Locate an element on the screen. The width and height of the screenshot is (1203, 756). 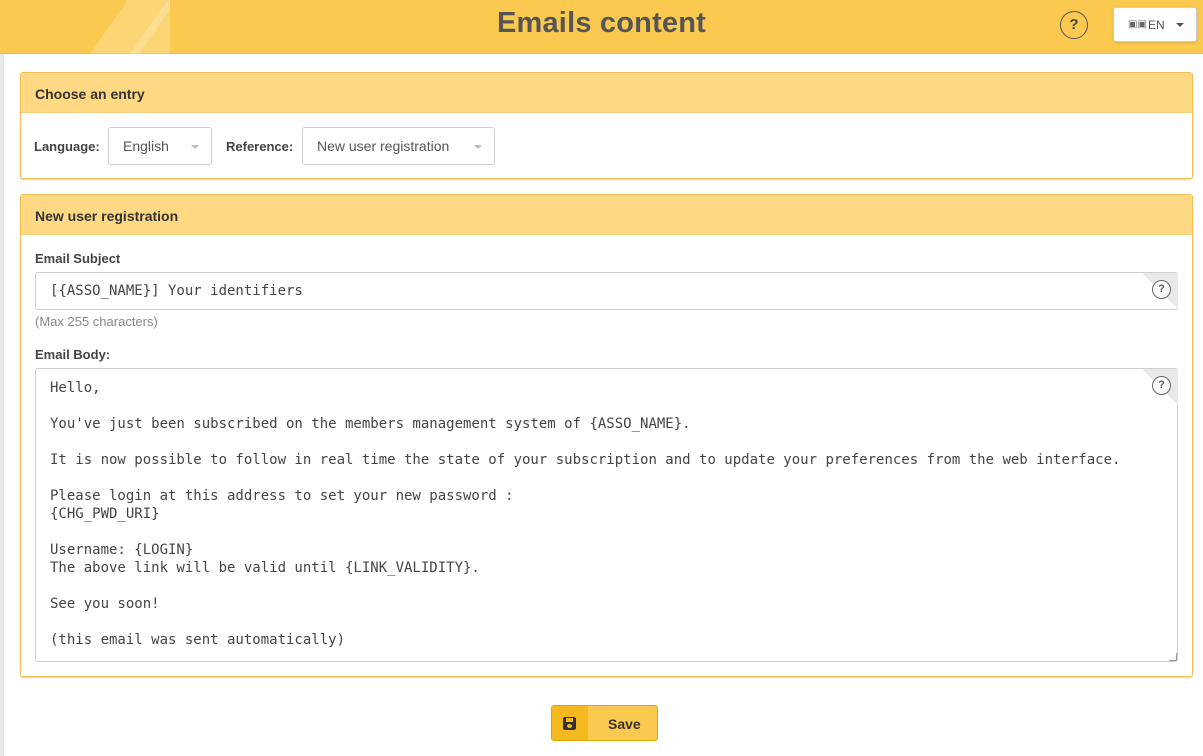
floppy-disk-icon is located at coordinates (569, 723).